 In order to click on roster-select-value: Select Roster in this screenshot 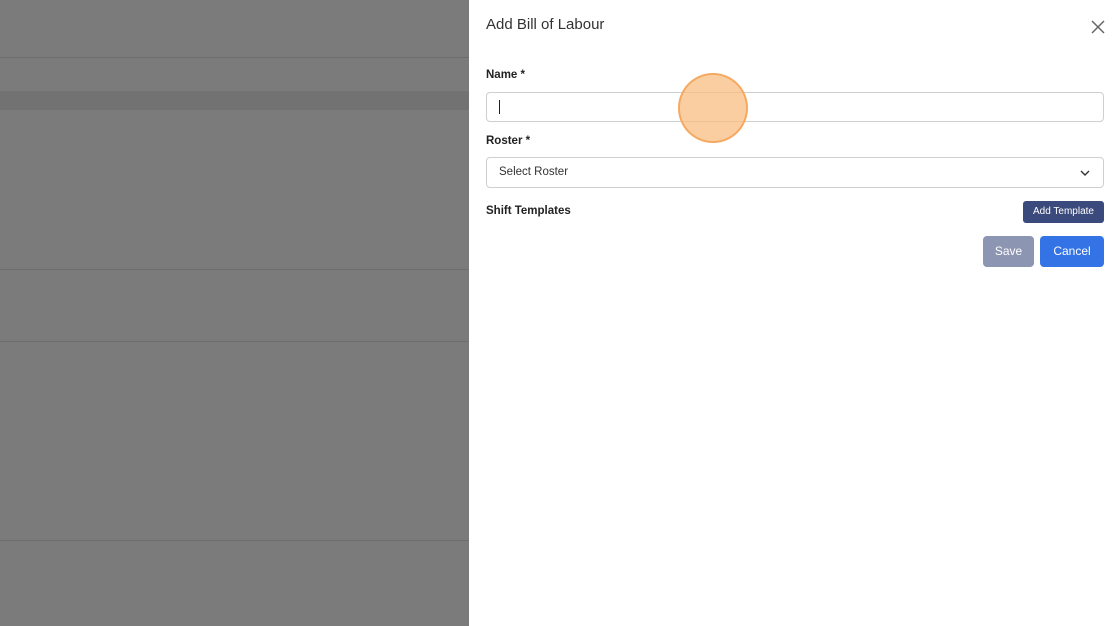, I will do `click(534, 172)`.